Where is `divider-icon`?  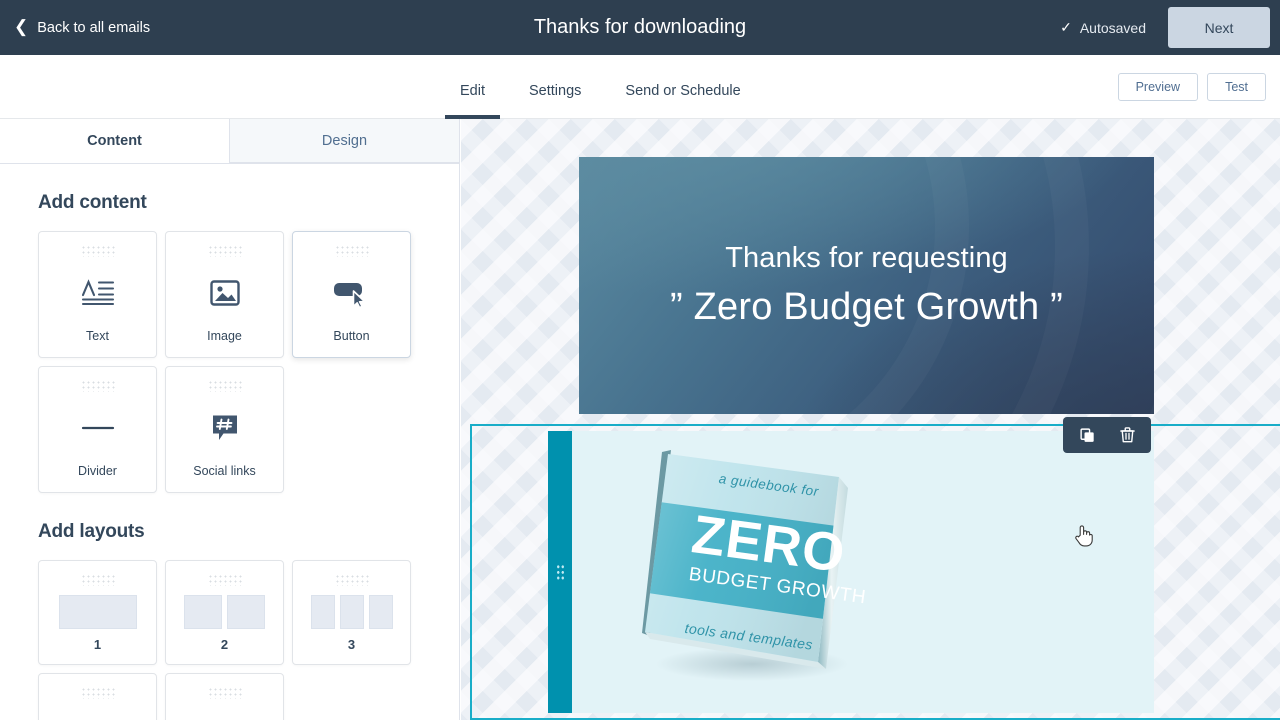 divider-icon is located at coordinates (98, 428).